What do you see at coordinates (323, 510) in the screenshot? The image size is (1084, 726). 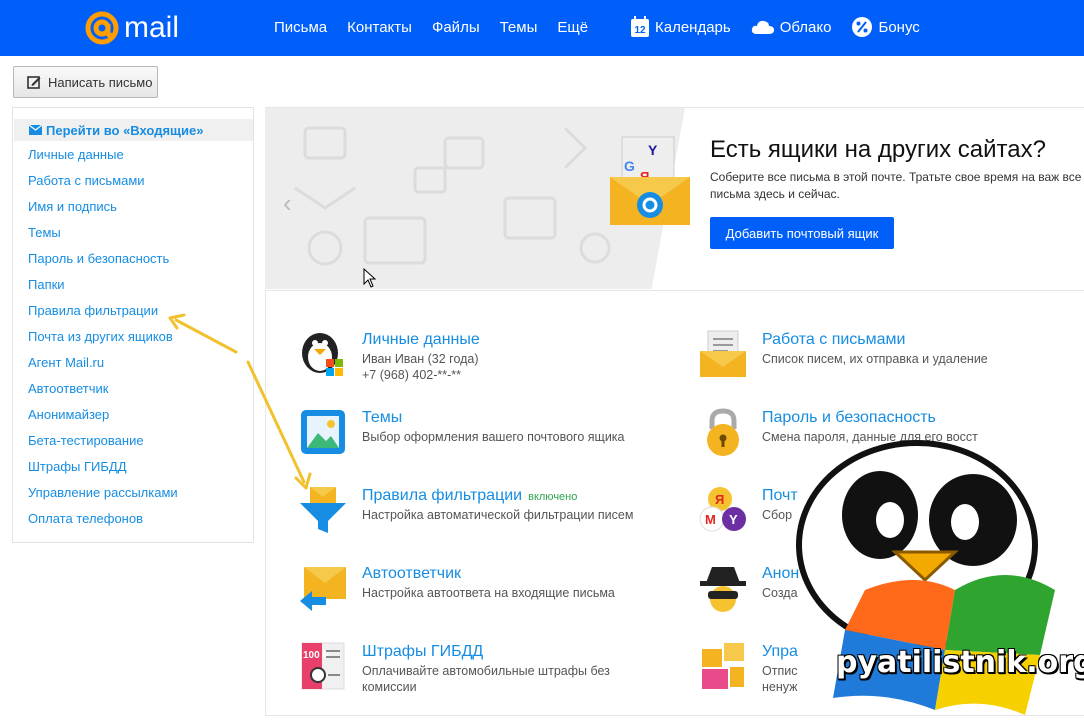 I see `funnel-icon` at bounding box center [323, 510].